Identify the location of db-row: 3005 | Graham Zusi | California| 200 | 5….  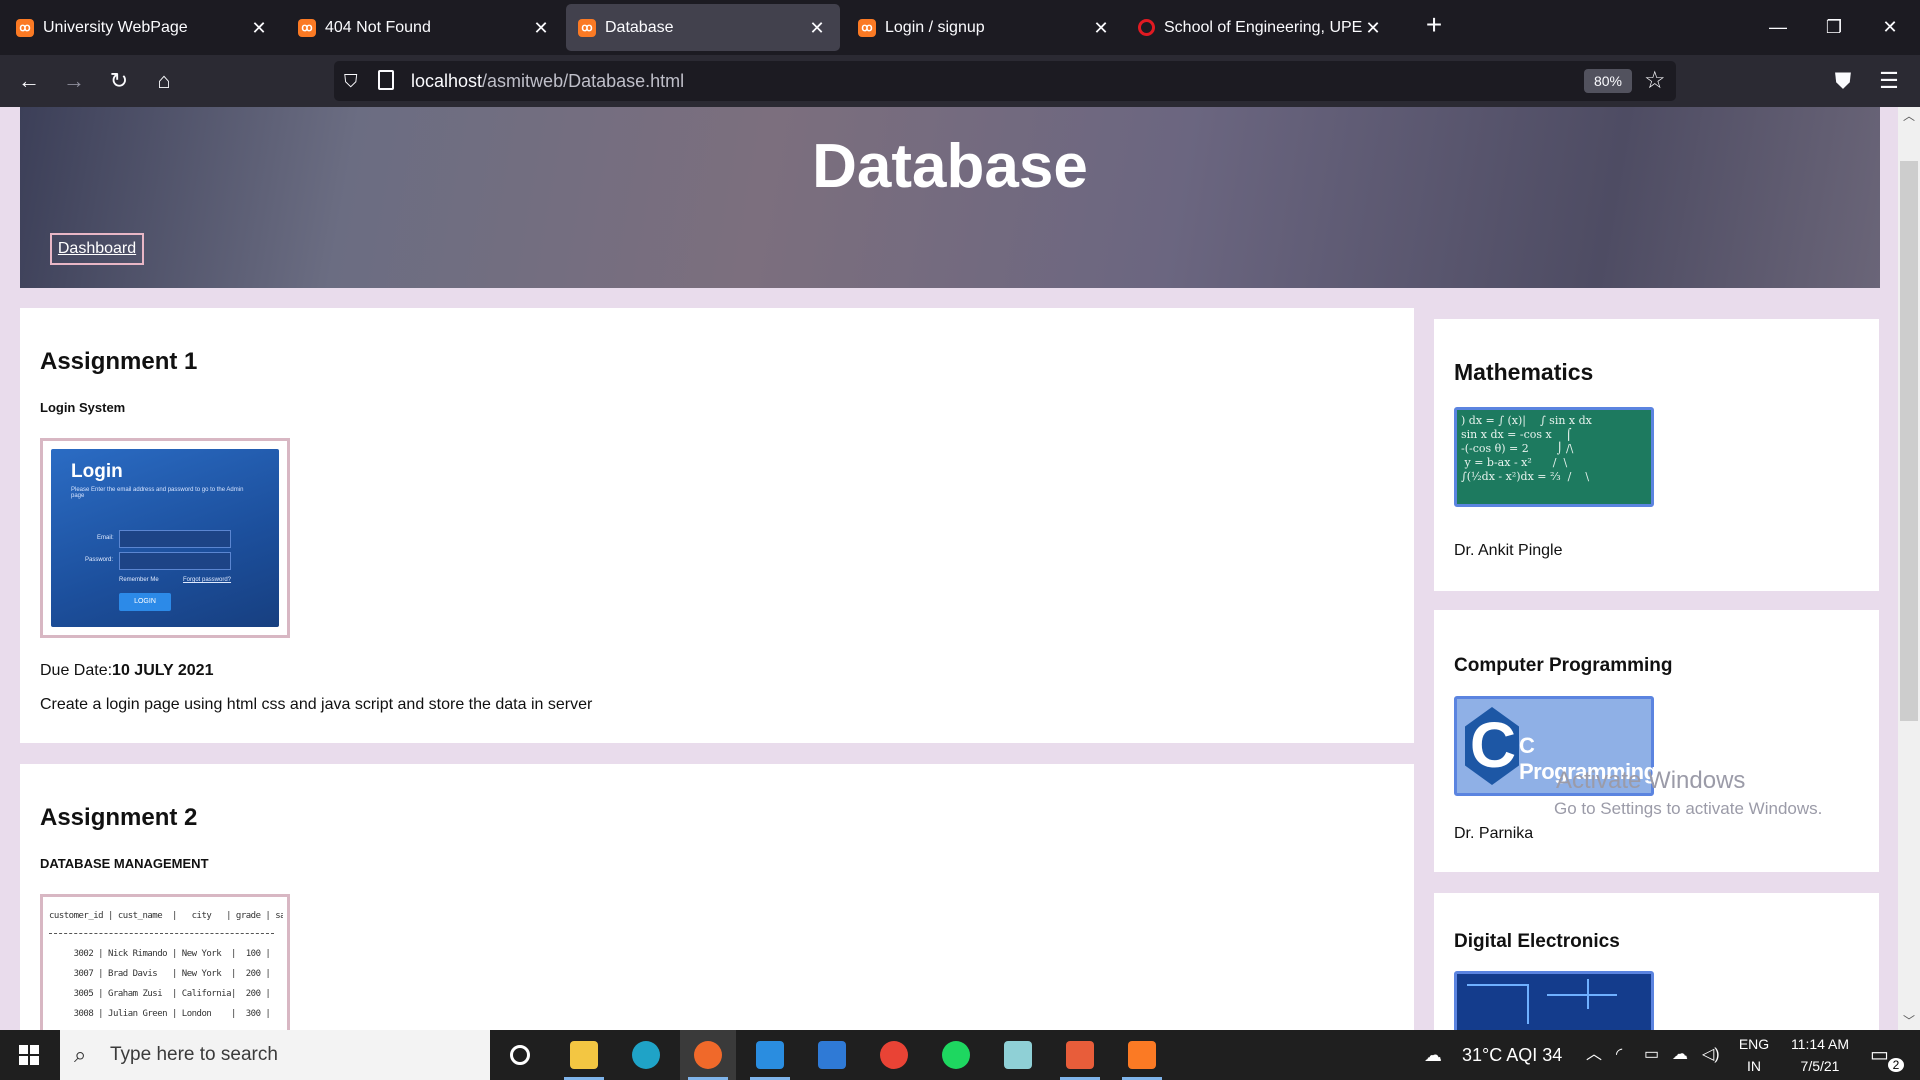
(172, 994).